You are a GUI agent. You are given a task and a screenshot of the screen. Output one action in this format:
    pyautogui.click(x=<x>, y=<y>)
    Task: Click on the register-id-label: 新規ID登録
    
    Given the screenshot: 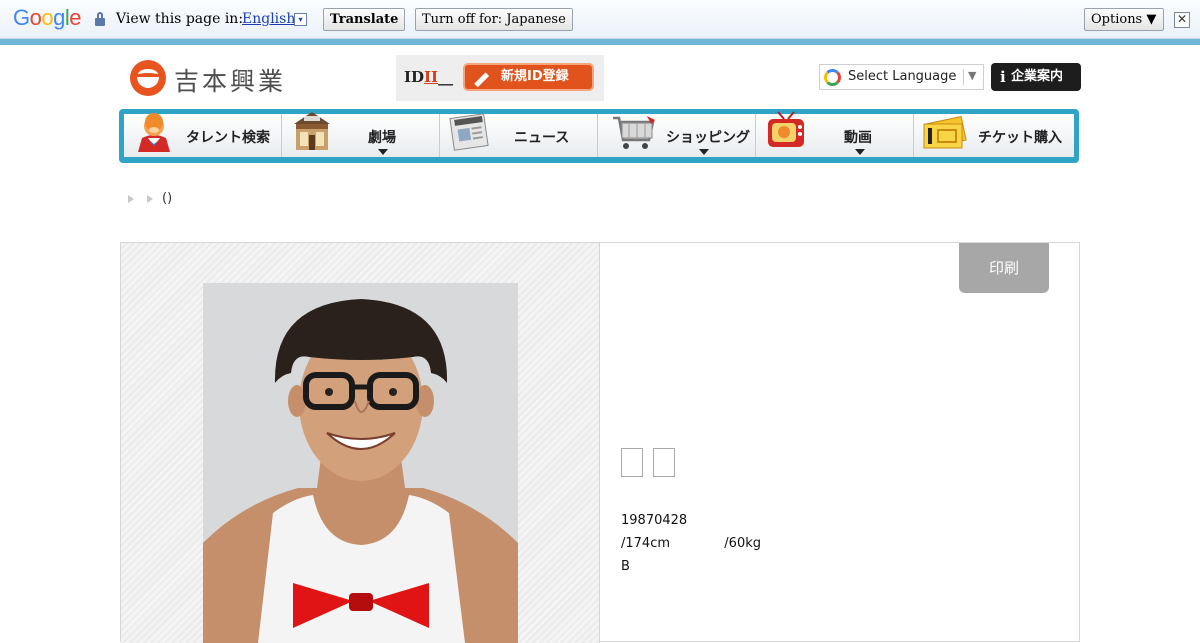 What is the action you would take?
    pyautogui.click(x=535, y=76)
    